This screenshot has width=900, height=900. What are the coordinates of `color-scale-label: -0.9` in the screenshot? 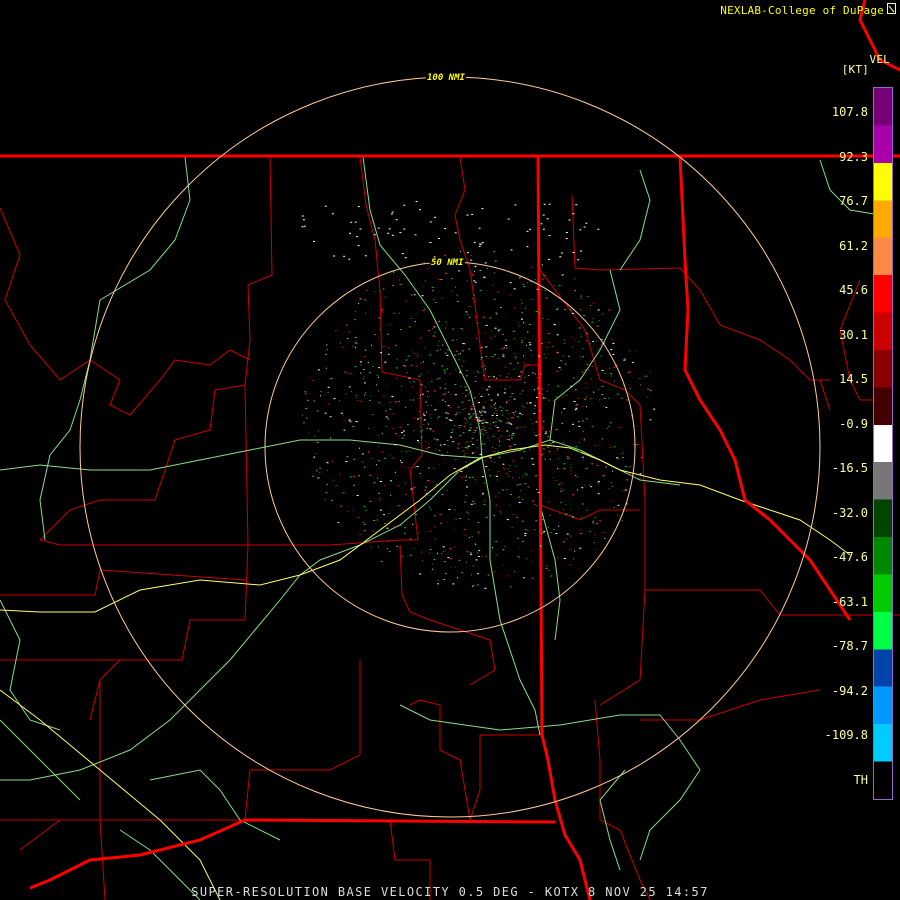 It's located at (853, 423).